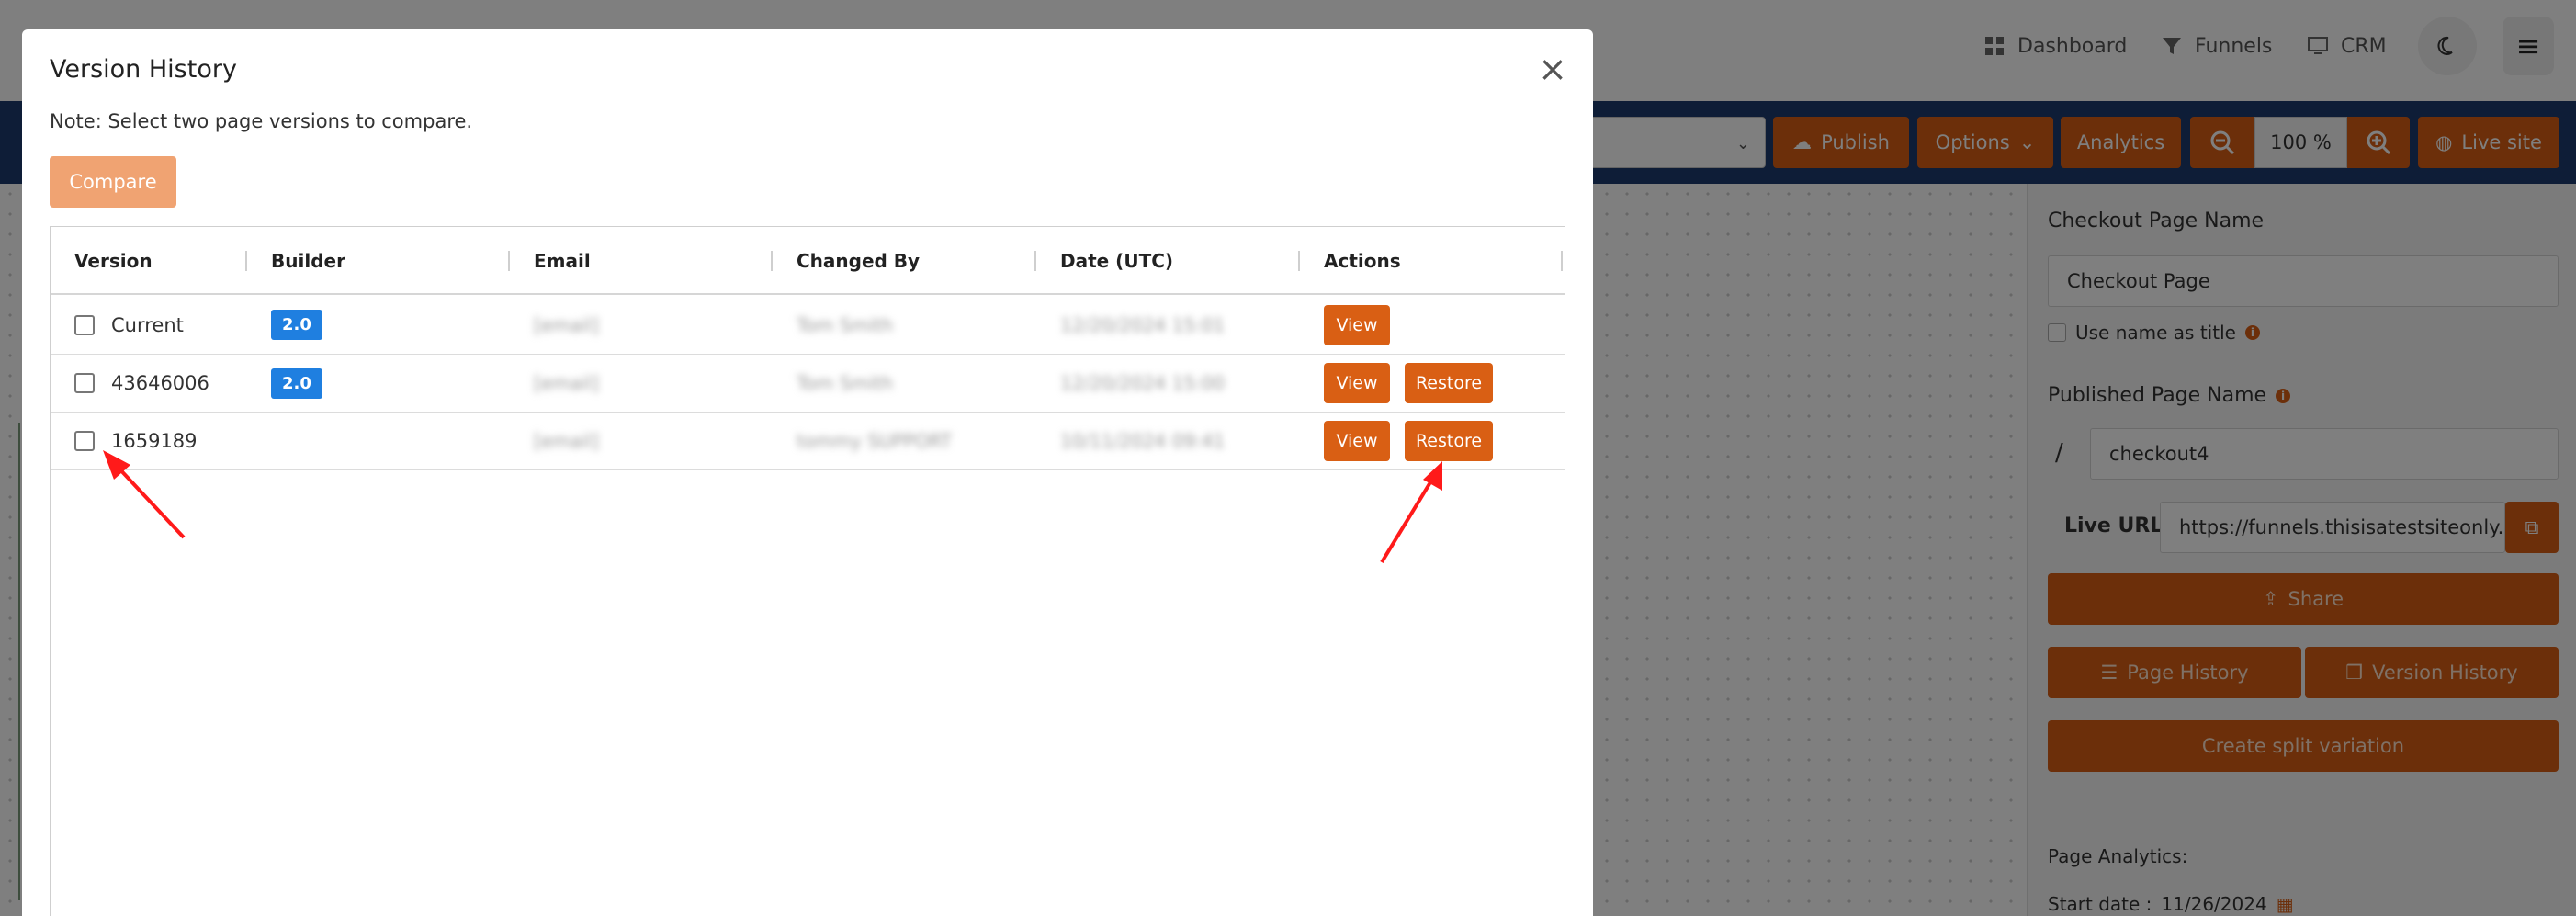 This screenshot has height=916, width=2576. I want to click on compare-button: Compare, so click(113, 182).